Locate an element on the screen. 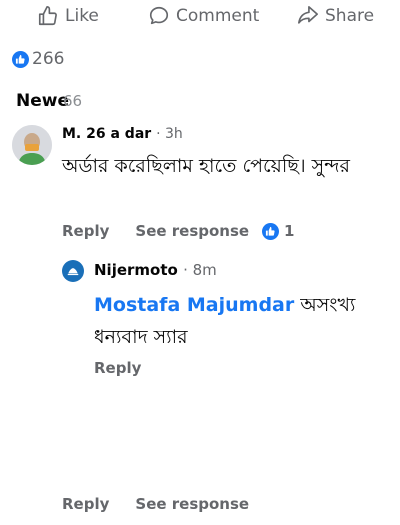 This screenshot has height=525, width=400. sort-label: Newe is located at coordinates (42, 101).